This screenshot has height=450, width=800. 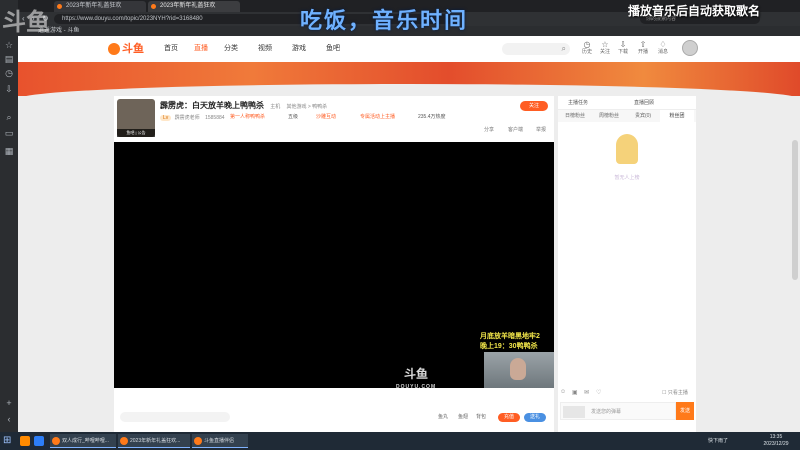 What do you see at coordinates (677, 116) in the screenshot?
I see `tab-fan-club: 粉丝团` at bounding box center [677, 116].